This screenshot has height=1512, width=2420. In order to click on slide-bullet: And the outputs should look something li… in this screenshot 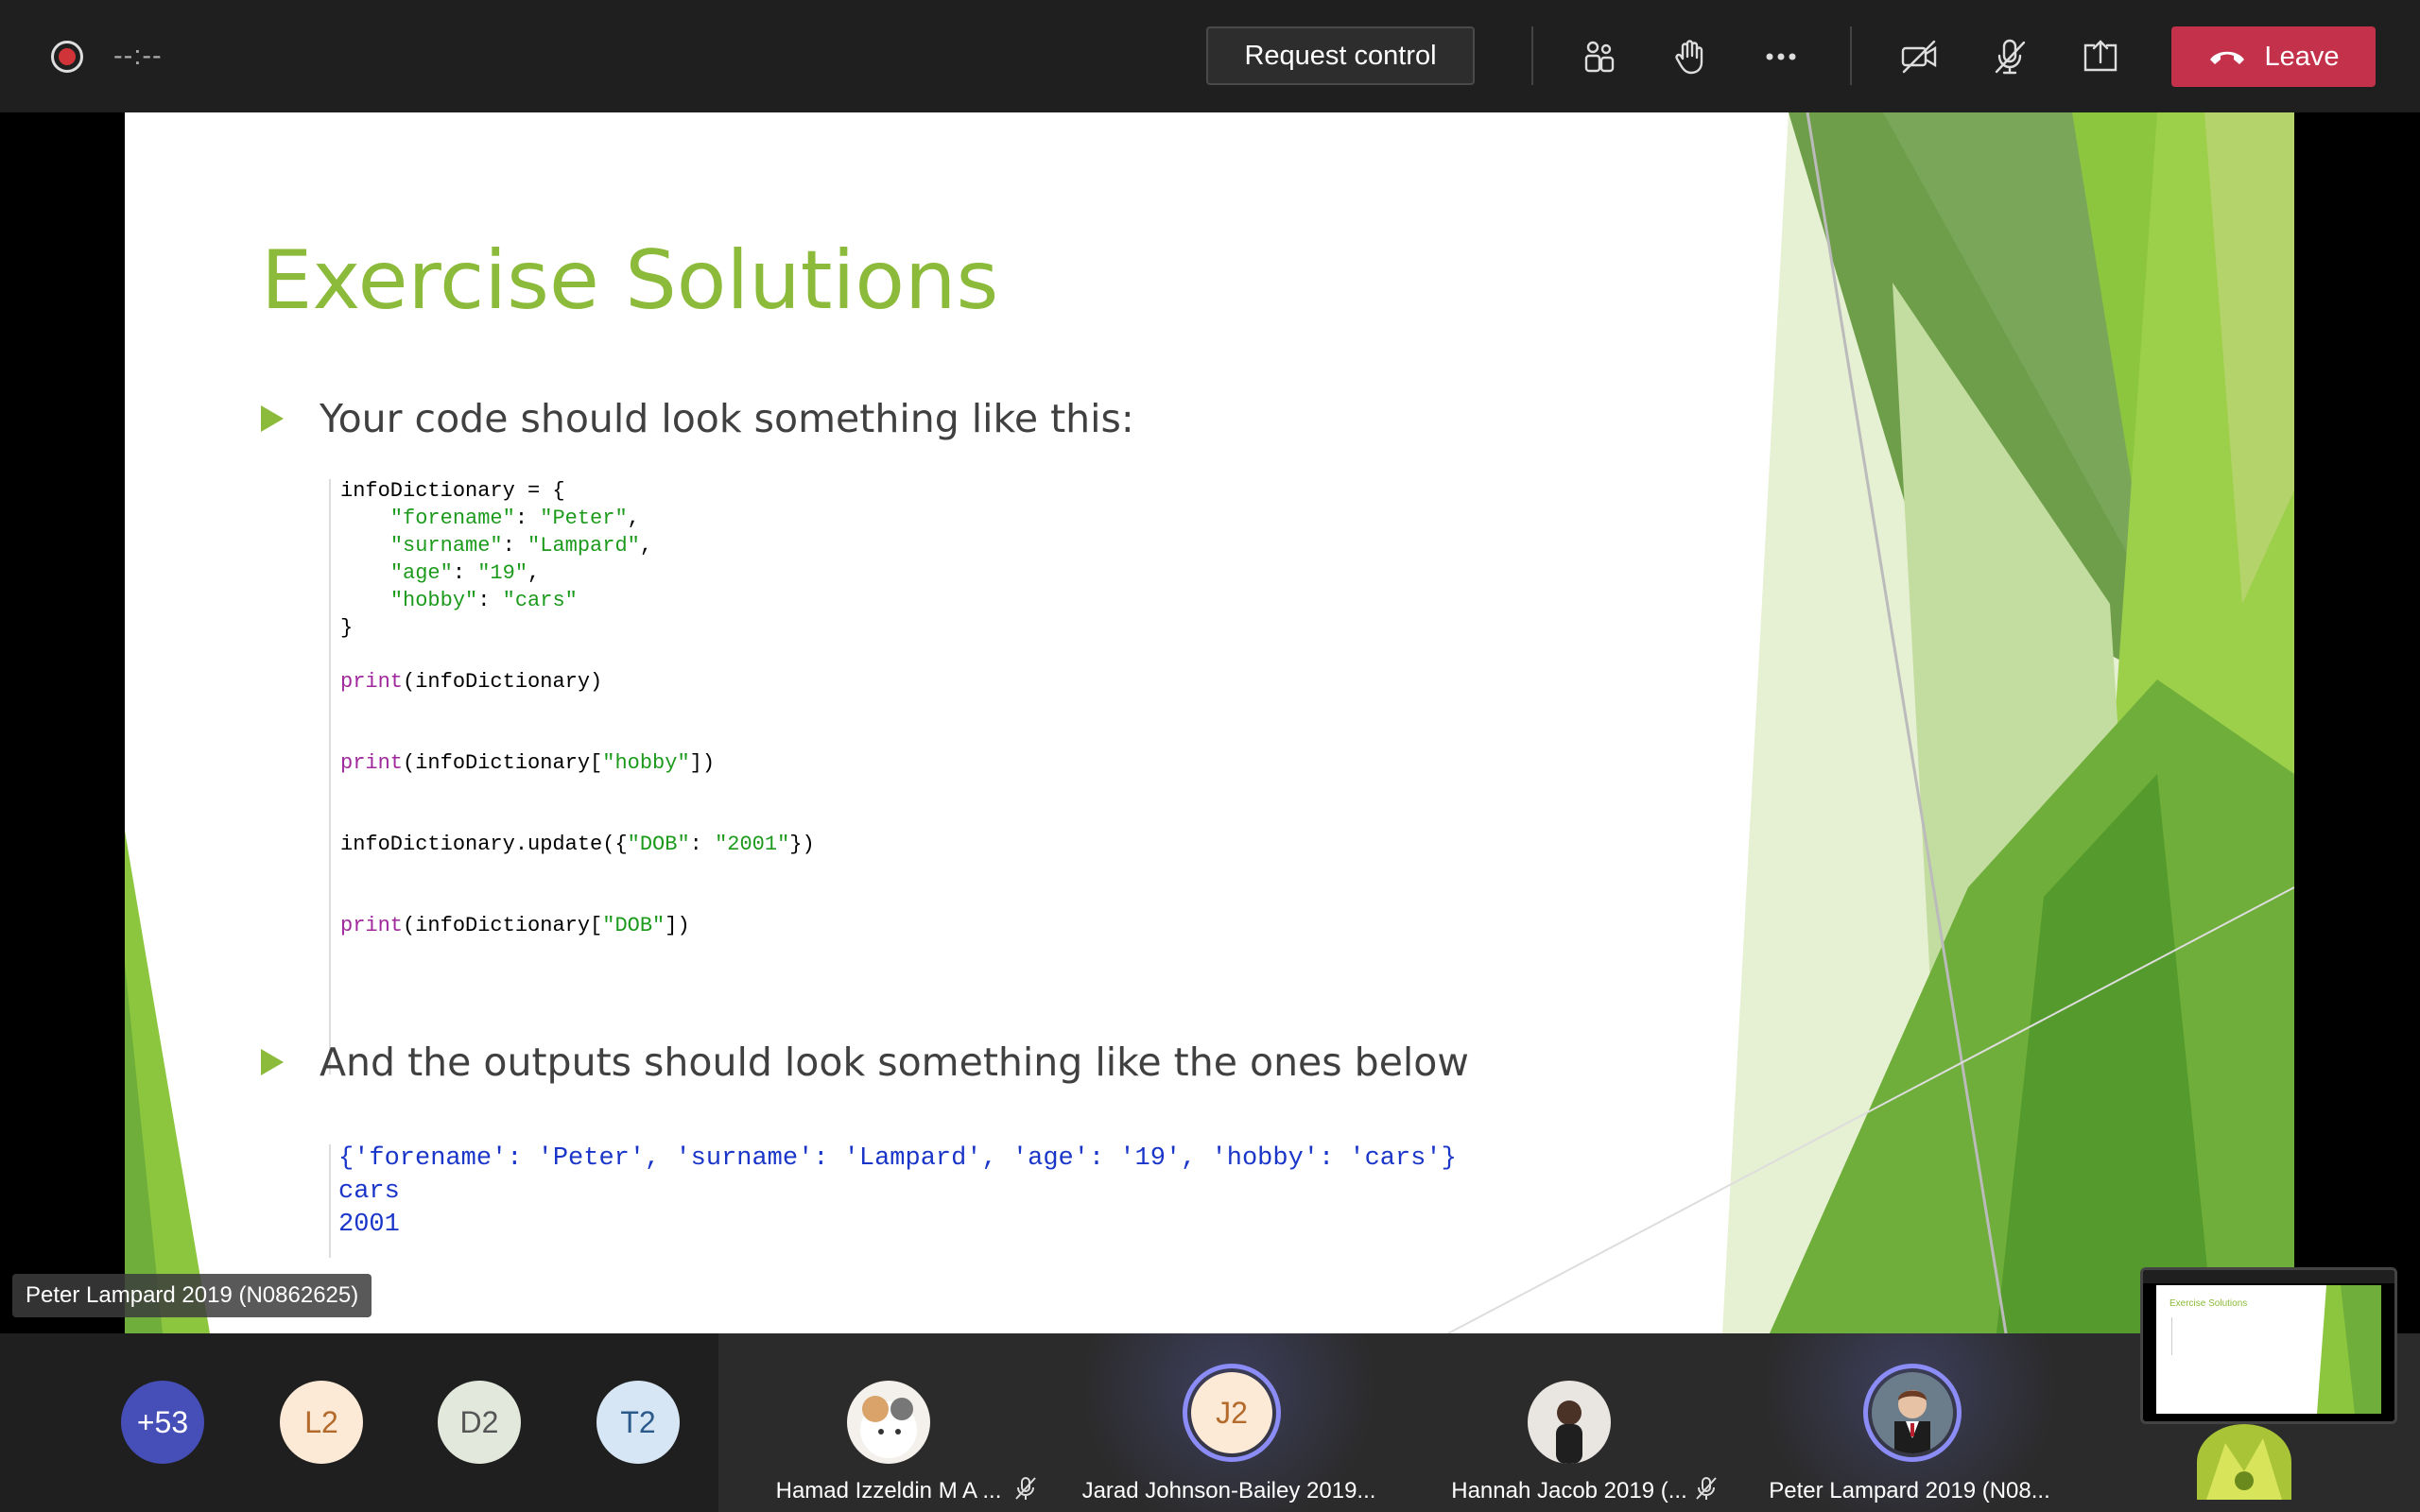, I will do `click(865, 1062)`.